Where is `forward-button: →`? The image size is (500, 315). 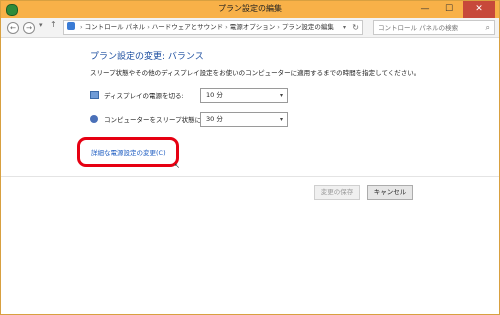 forward-button: → is located at coordinates (29, 28).